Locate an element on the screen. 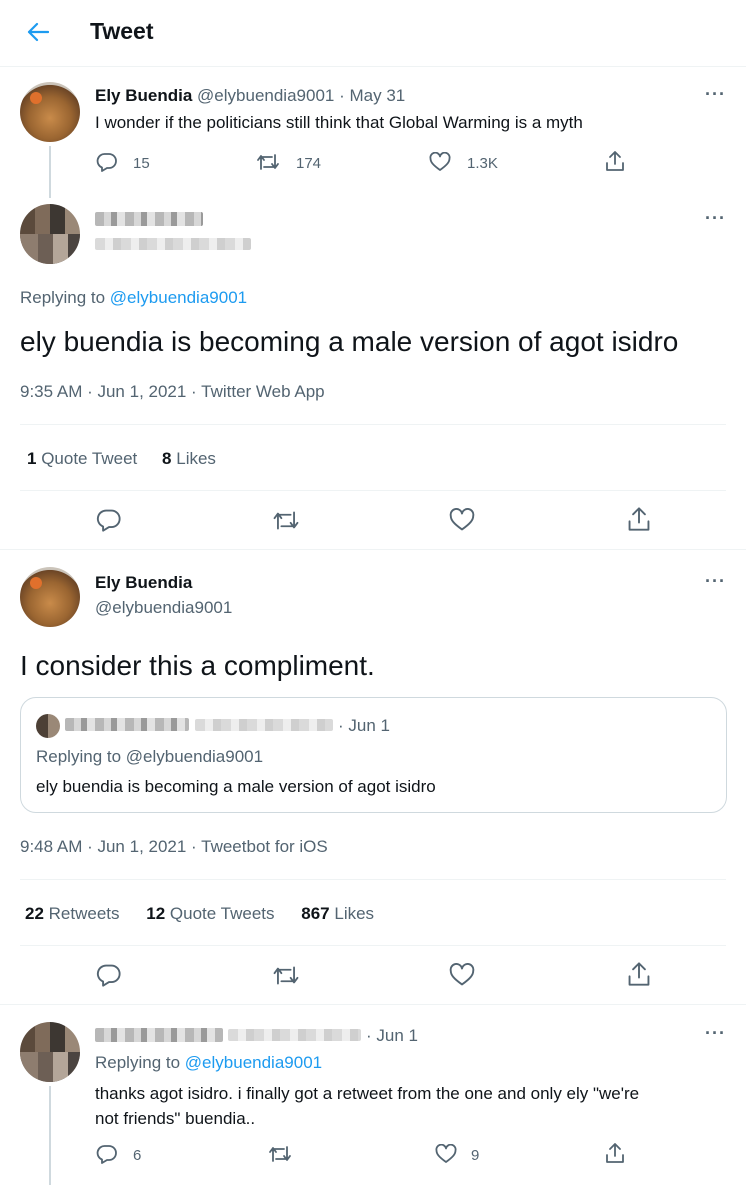 This screenshot has width=746, height=1185. quote-label: Quote Tweets is located at coordinates (222, 913).